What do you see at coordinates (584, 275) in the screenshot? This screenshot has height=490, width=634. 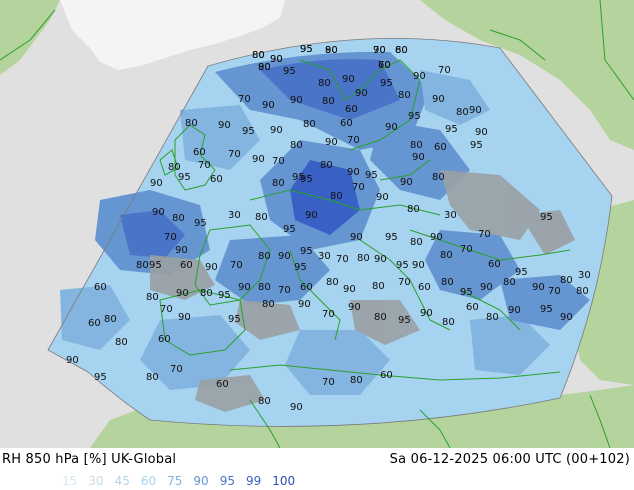 I see `contour-label: 30` at bounding box center [584, 275].